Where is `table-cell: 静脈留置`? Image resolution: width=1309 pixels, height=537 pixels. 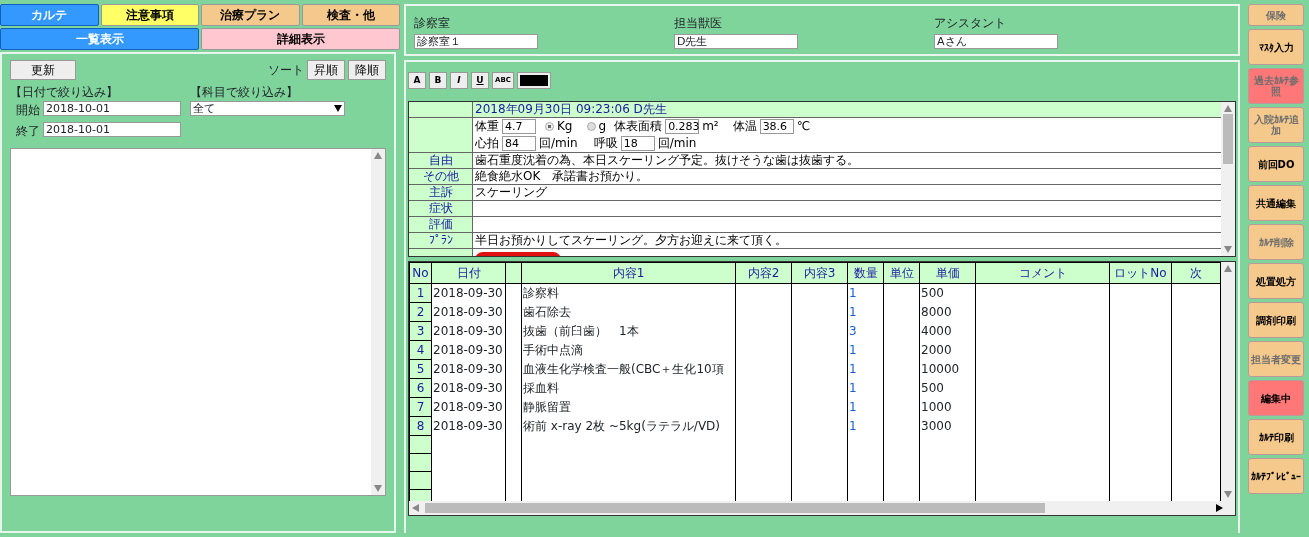
table-cell: 静脈留置 is located at coordinates (547, 407).